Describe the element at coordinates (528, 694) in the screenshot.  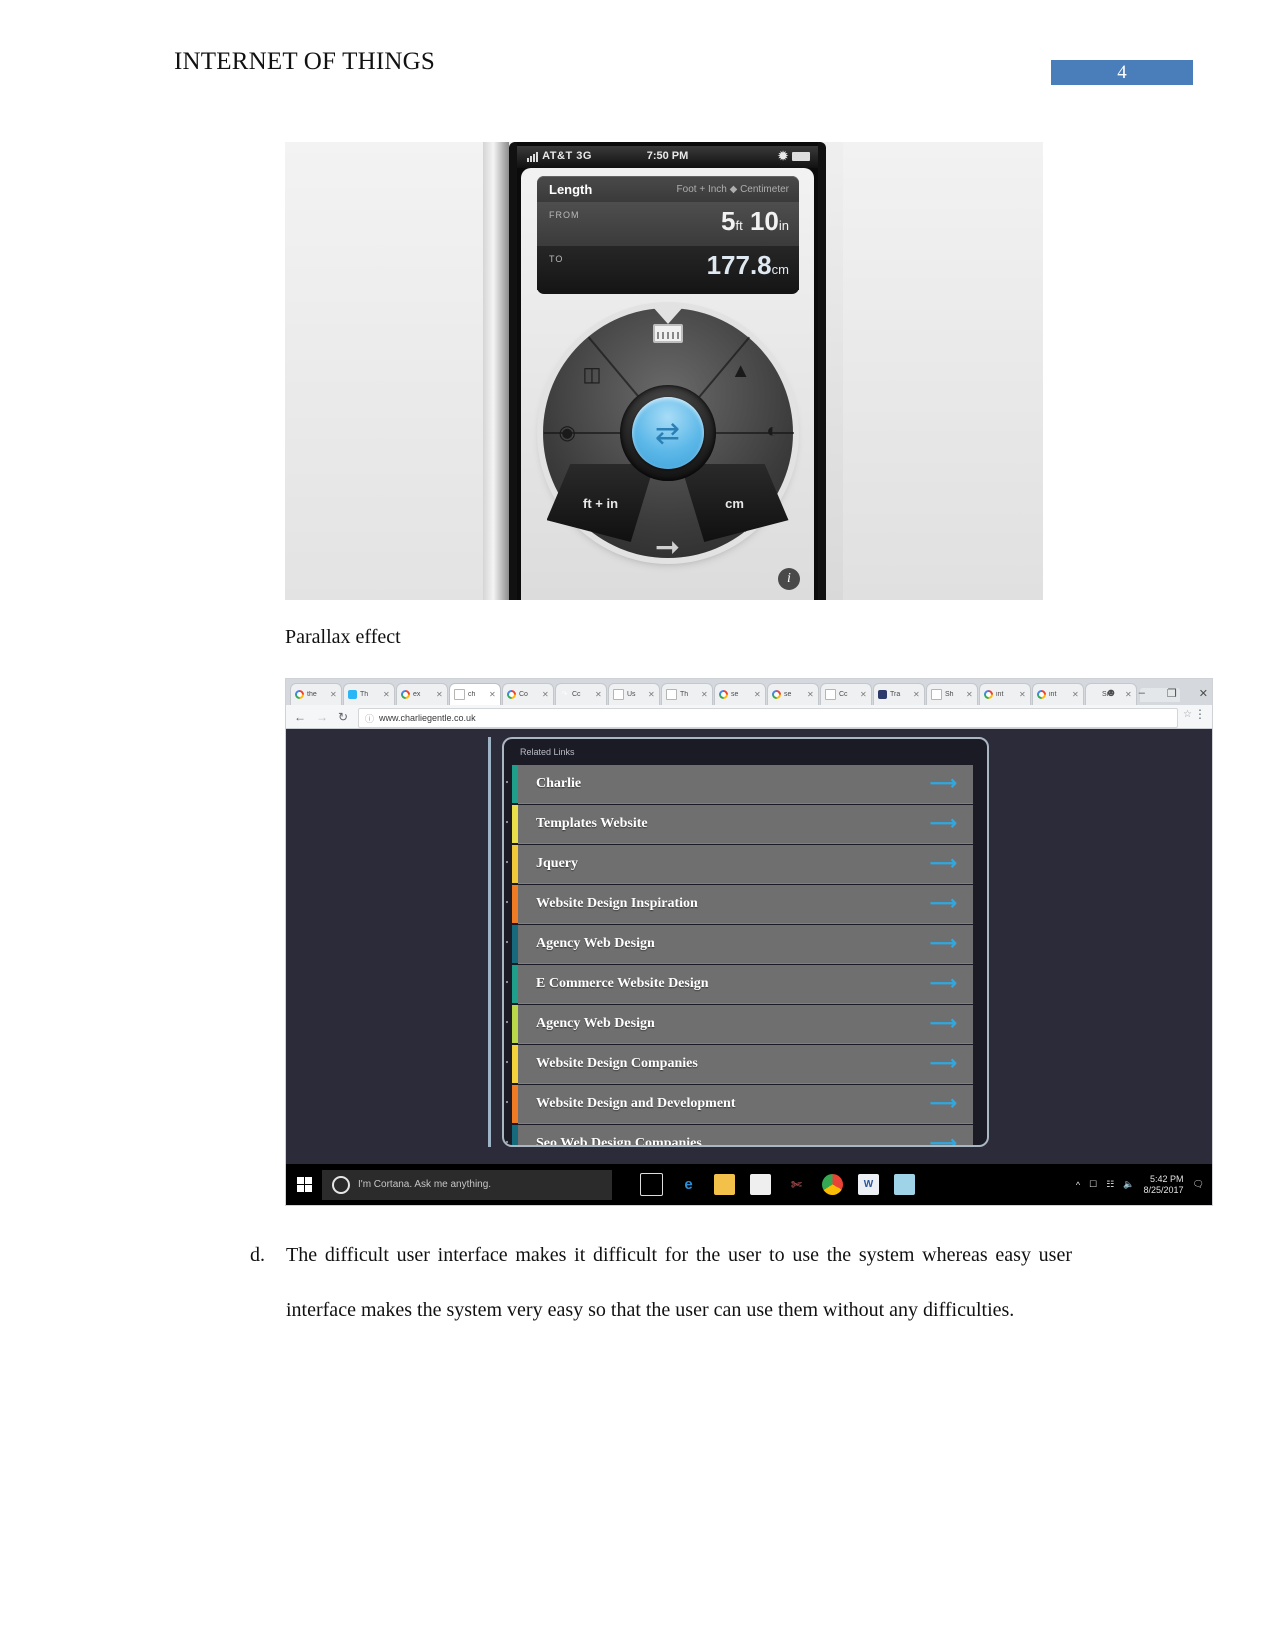
I see `browser-tab: Co ✕` at that location.